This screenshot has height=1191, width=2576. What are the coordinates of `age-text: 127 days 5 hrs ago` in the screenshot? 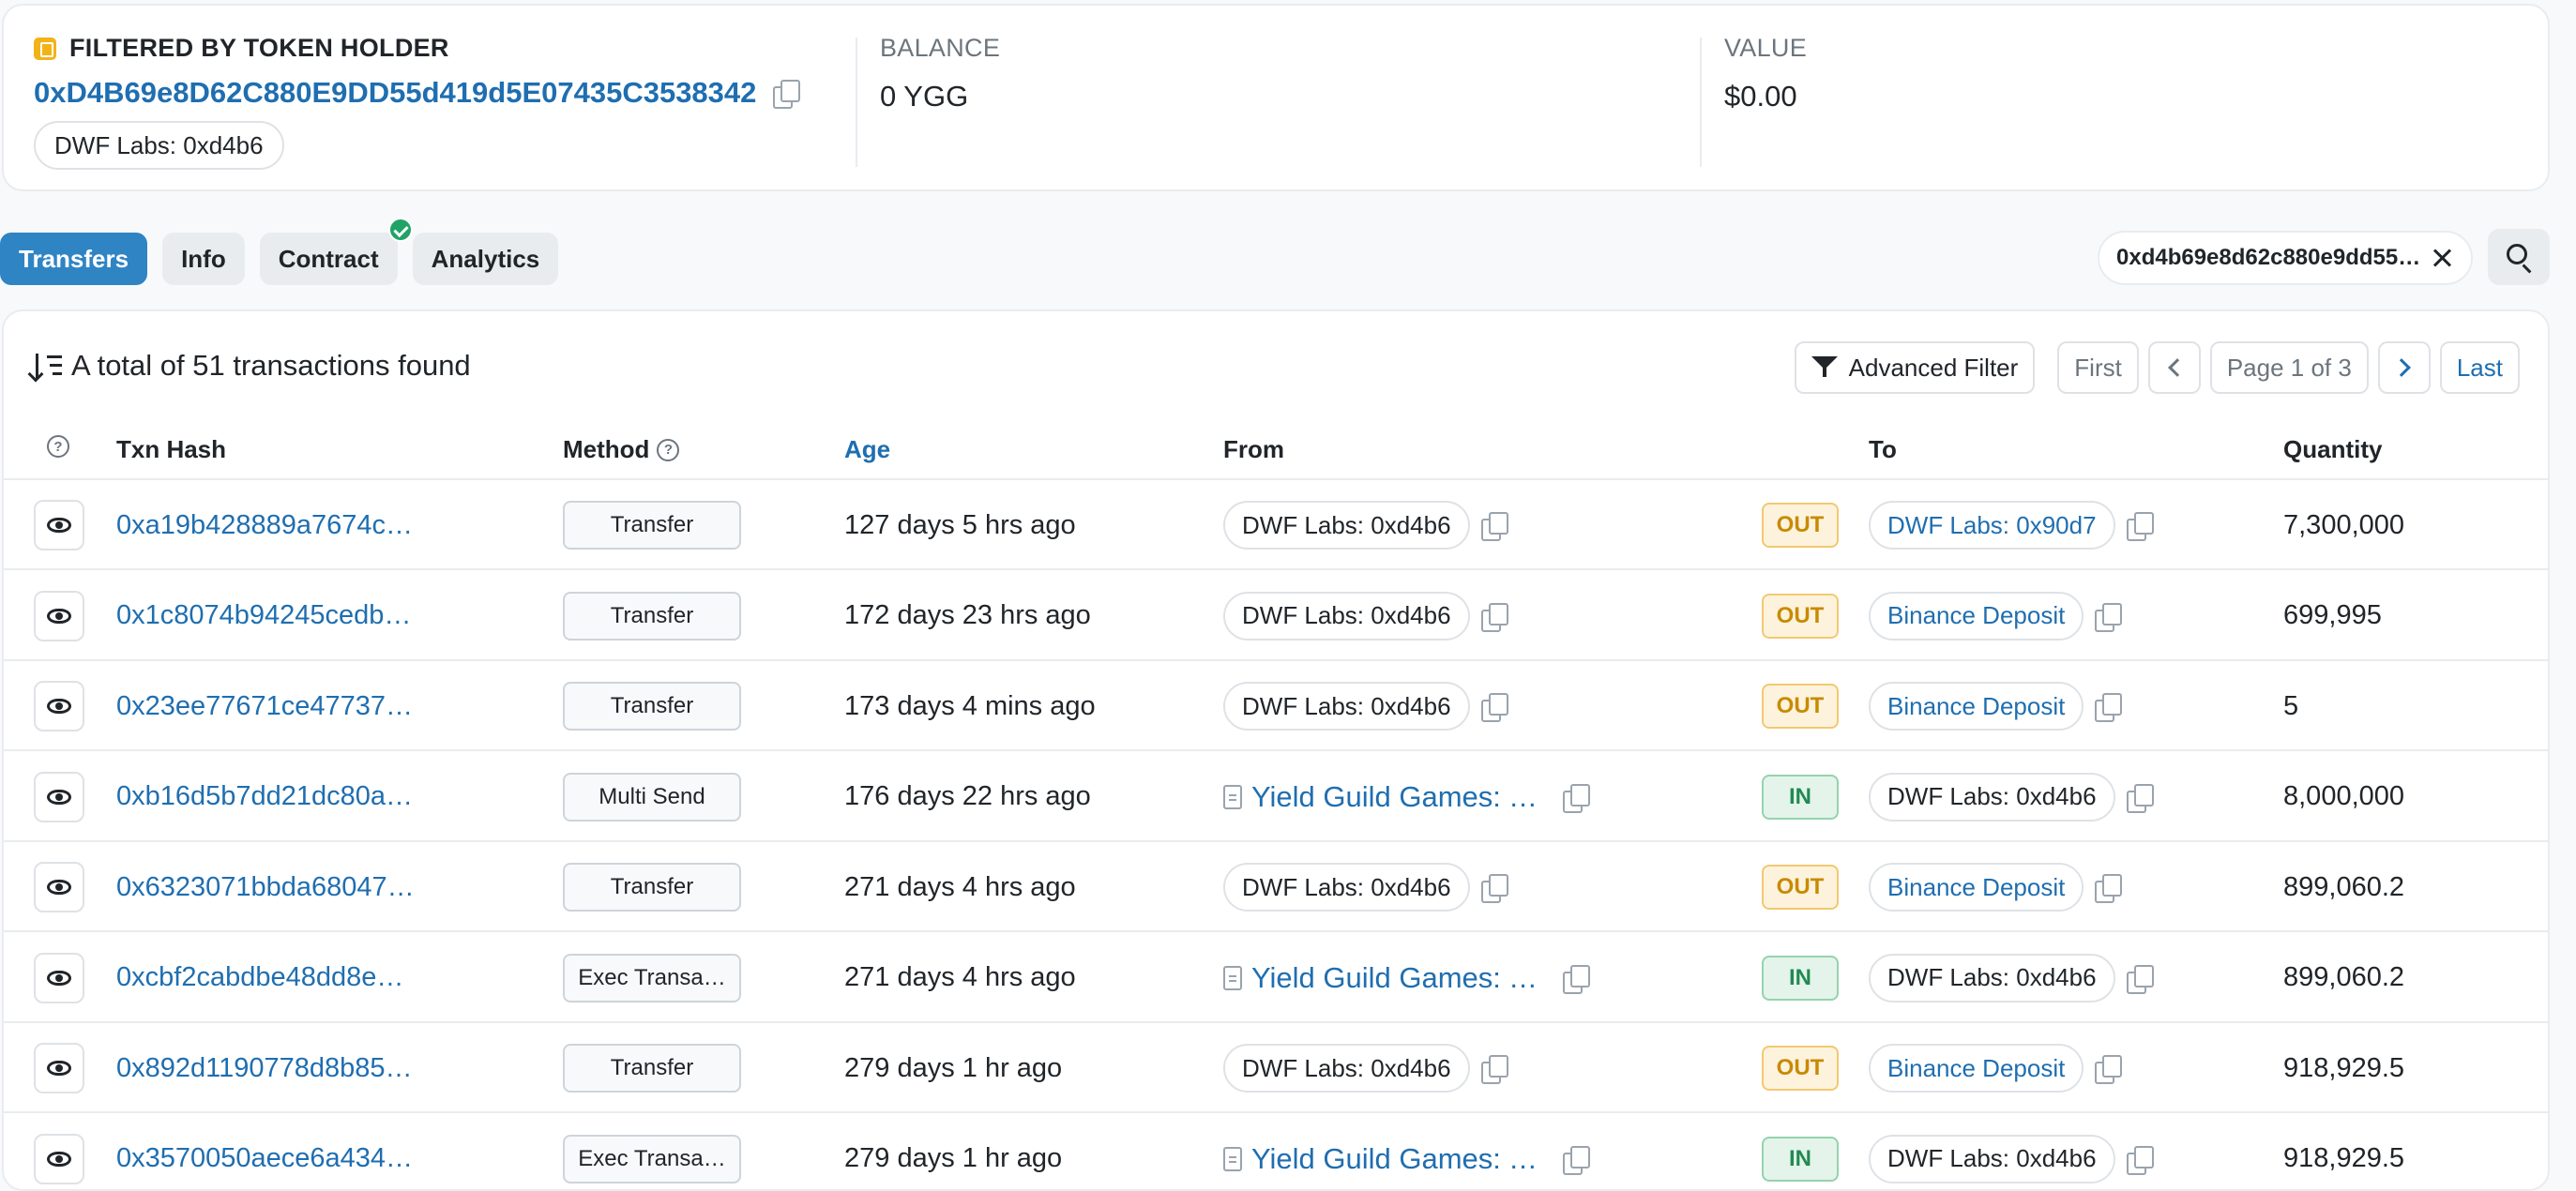 It's located at (960, 525).